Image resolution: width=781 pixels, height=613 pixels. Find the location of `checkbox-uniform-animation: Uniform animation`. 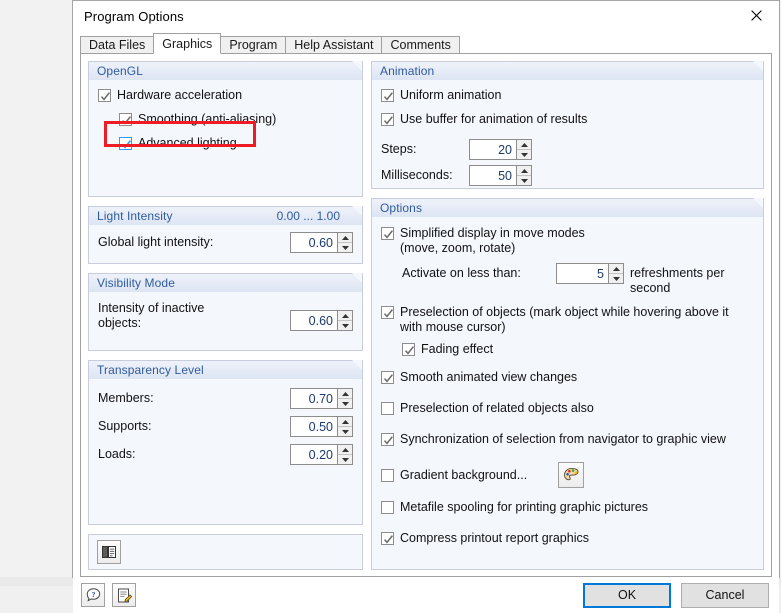

checkbox-uniform-animation: Uniform animation is located at coordinates (567, 95).